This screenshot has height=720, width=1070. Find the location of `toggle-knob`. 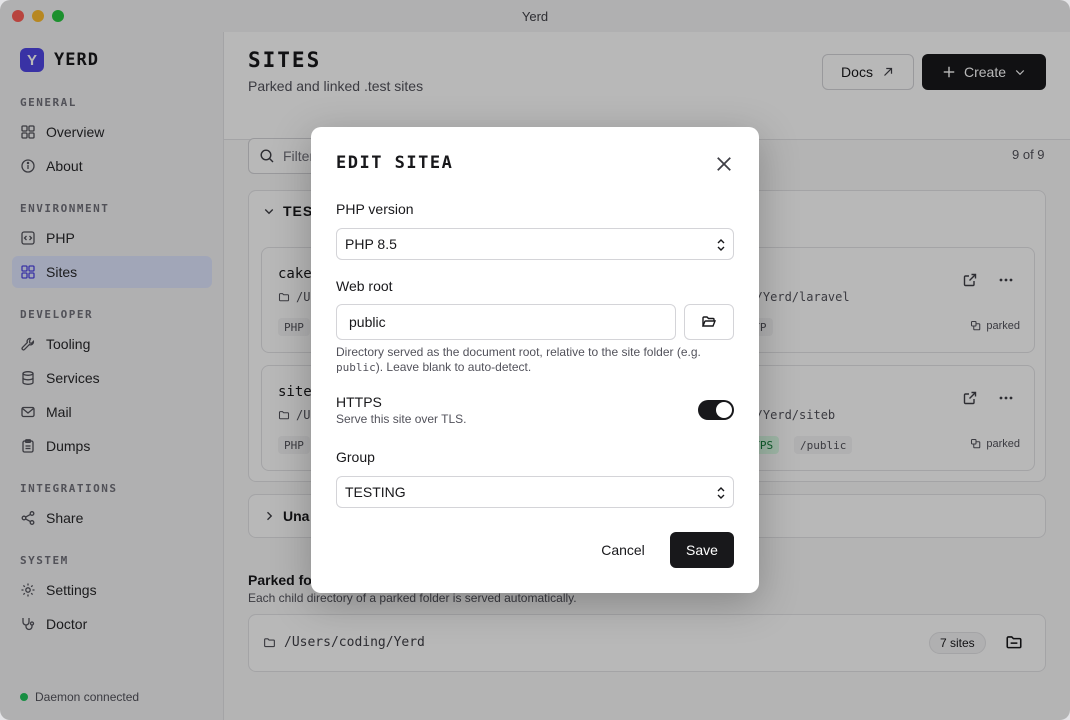

toggle-knob is located at coordinates (724, 410).